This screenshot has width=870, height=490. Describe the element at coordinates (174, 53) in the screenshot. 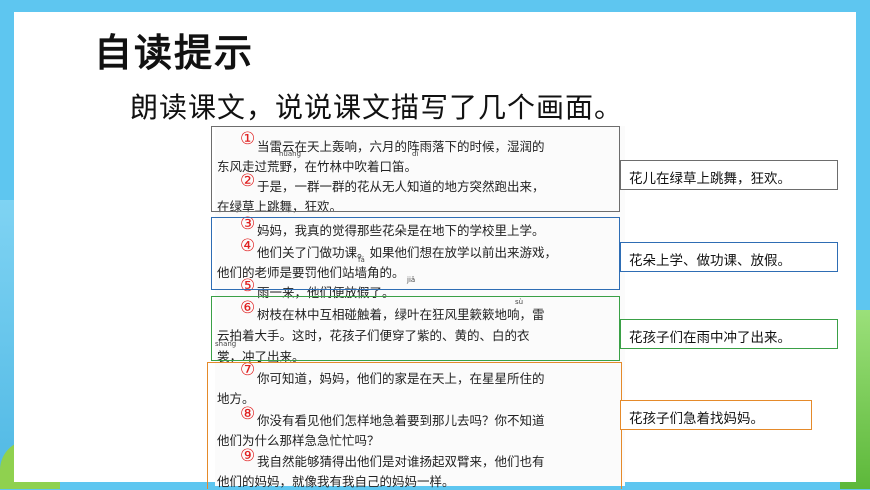

I see `slide-title: 自读提示` at that location.